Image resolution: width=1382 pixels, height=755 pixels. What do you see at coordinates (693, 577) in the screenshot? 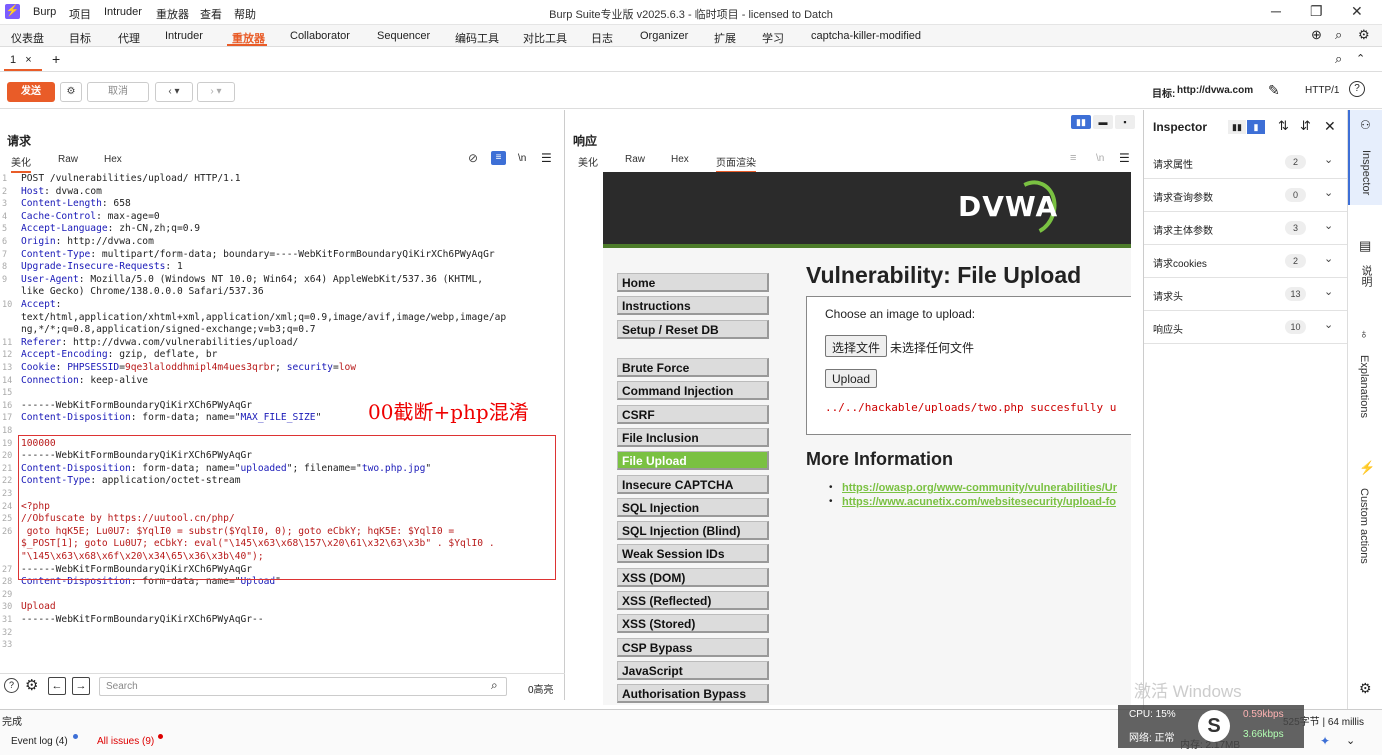
I see `dvwa-menu-item: XSS (DOM)` at bounding box center [693, 577].